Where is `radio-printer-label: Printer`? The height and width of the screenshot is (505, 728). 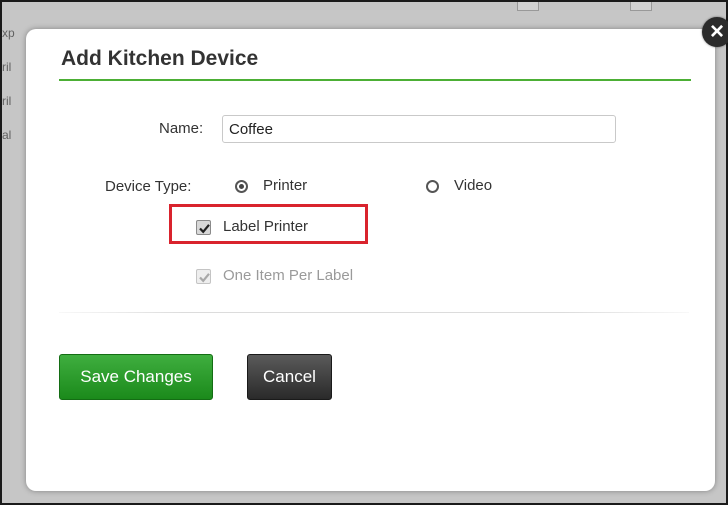
radio-printer-label: Printer is located at coordinates (285, 185).